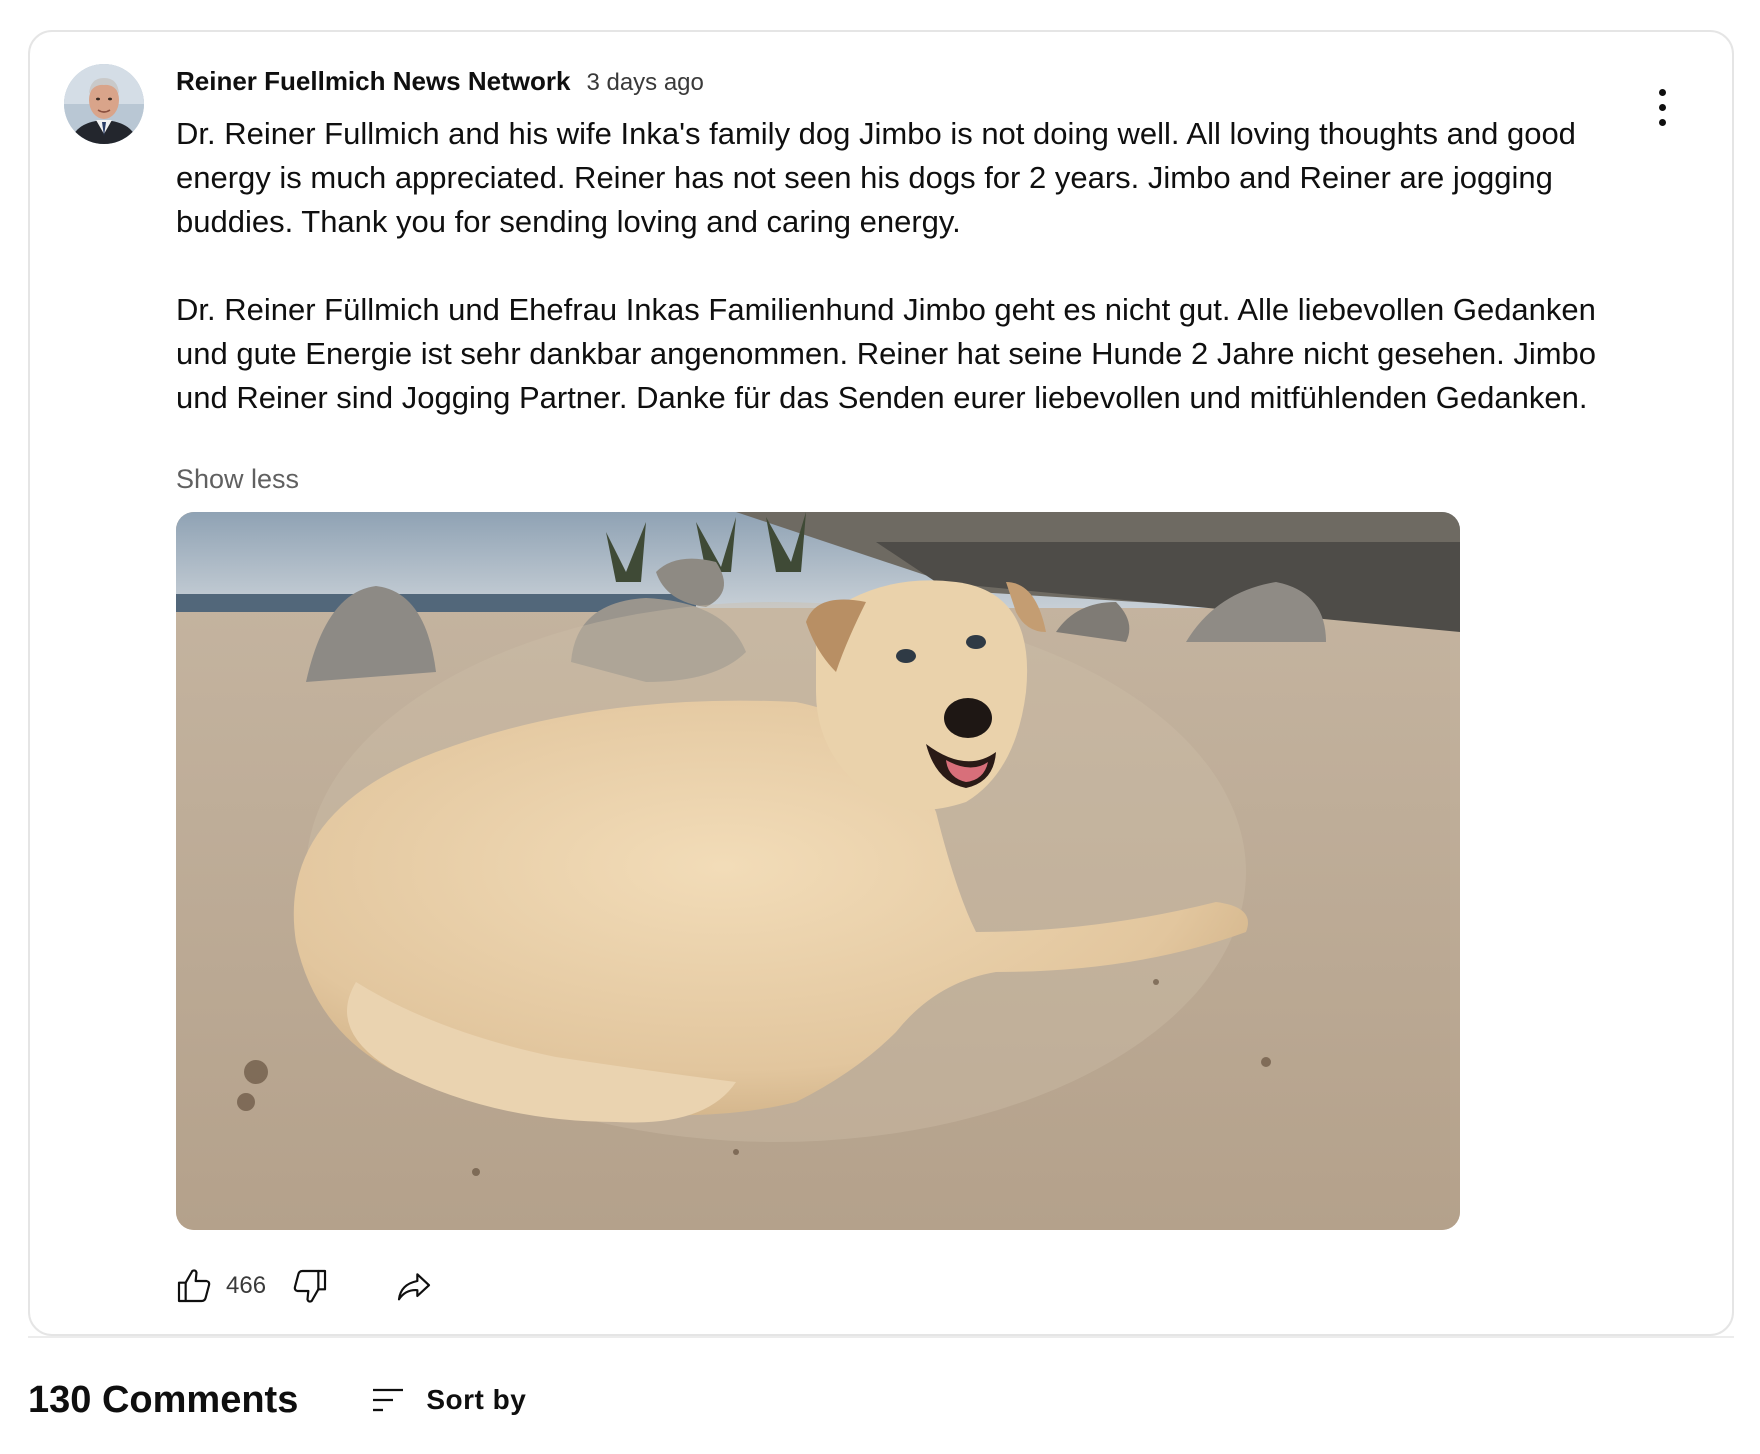 The width and height of the screenshot is (1760, 1454). I want to click on dislike-button, so click(310, 1286).